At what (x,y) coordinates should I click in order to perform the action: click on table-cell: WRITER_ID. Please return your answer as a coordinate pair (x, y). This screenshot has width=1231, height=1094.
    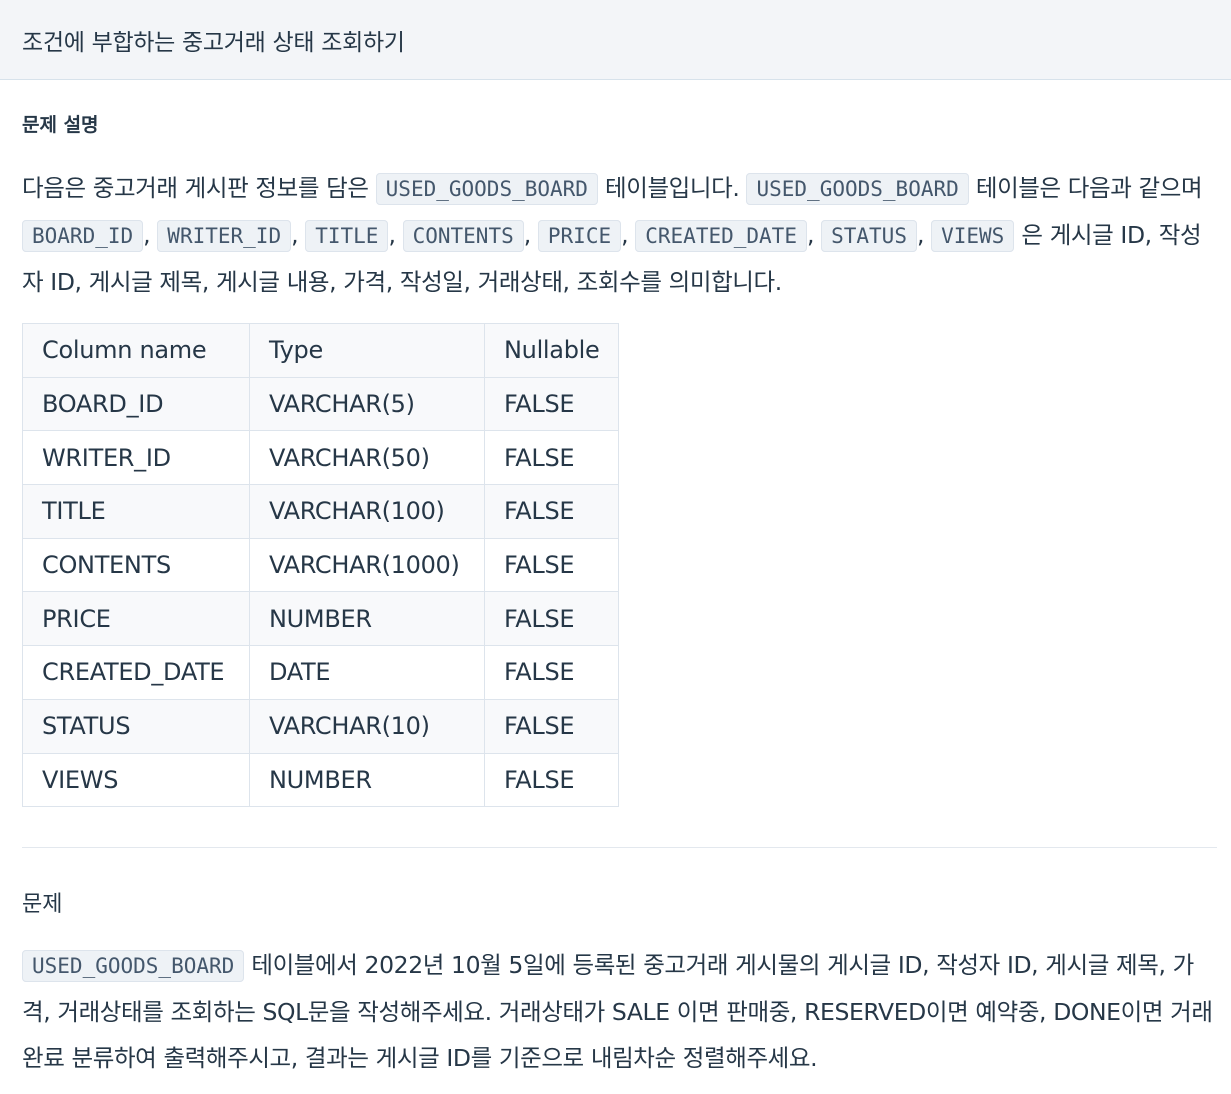
    Looking at the image, I should click on (136, 458).